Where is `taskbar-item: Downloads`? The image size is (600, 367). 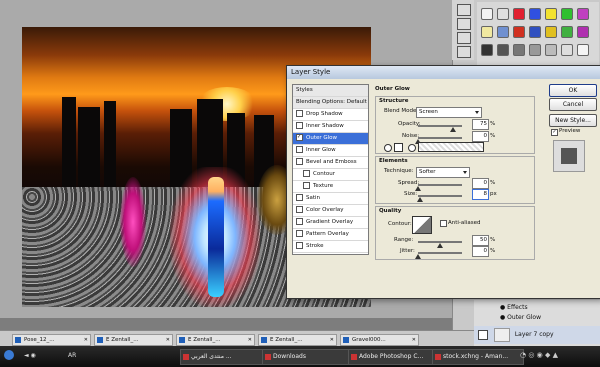 taskbar-item: Downloads is located at coordinates (308, 357).